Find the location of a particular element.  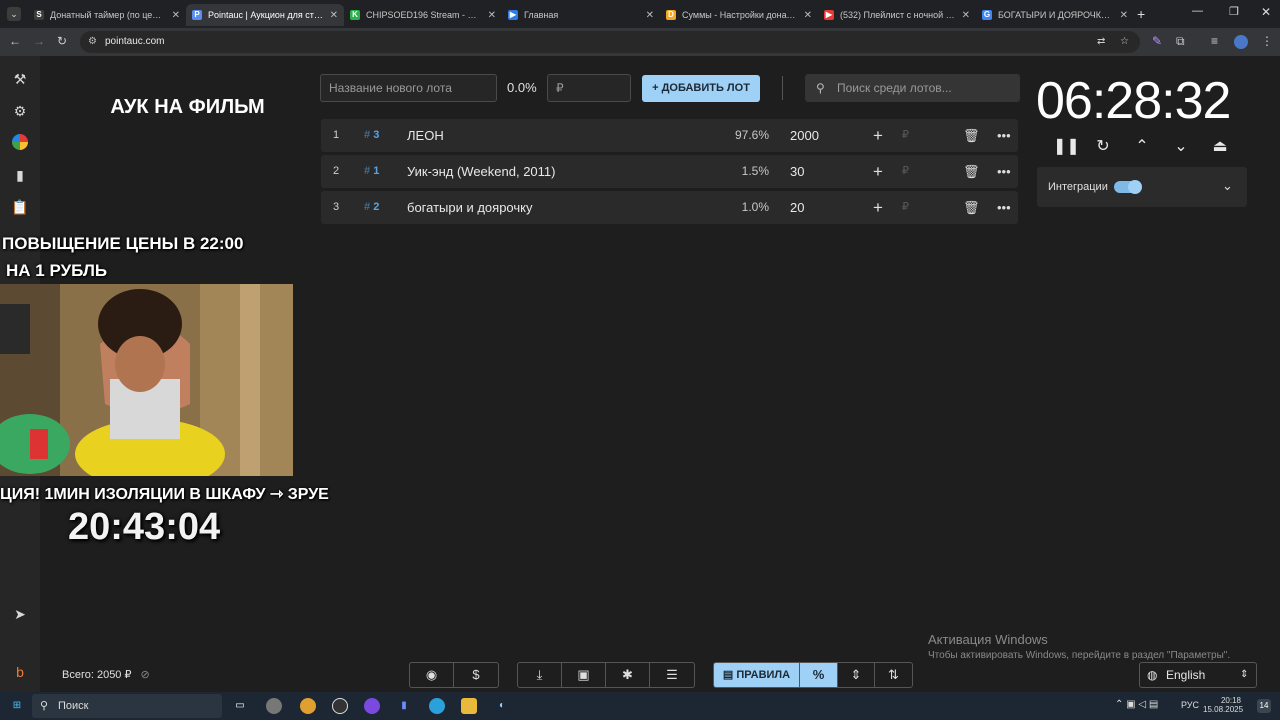

telegram-taskbar-icon is located at coordinates (437, 706).